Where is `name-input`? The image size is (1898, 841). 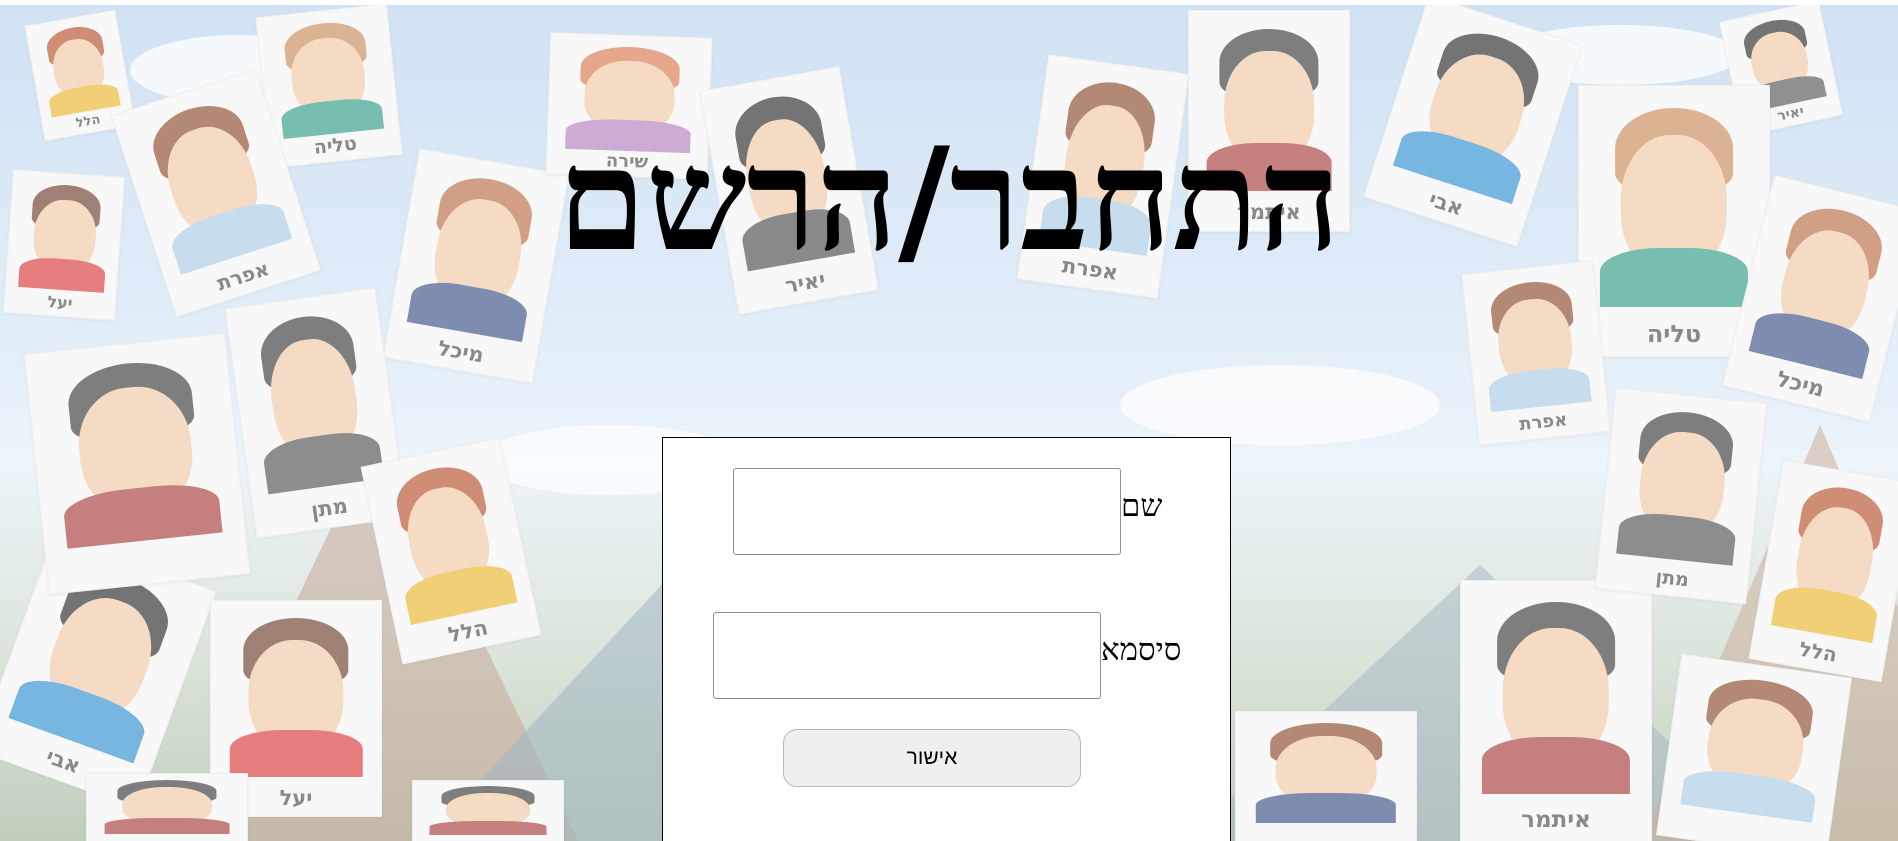
name-input is located at coordinates (927, 511).